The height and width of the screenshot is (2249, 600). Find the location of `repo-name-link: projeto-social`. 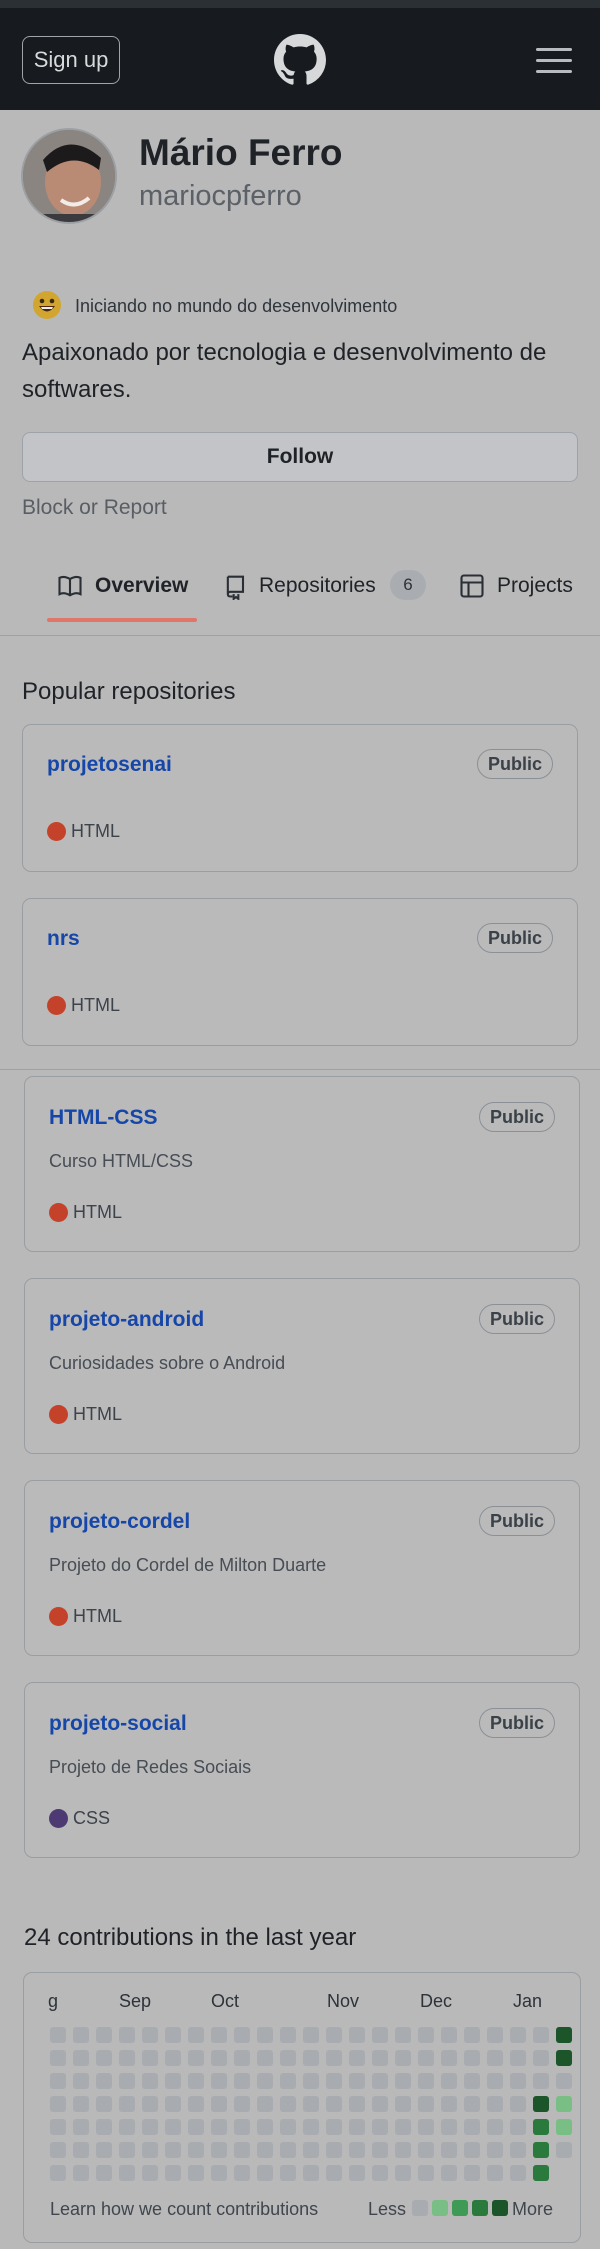

repo-name-link: projeto-social is located at coordinates (118, 1724).